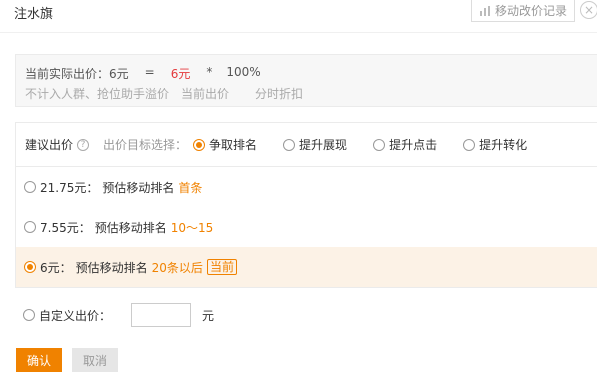 The height and width of the screenshot is (385, 597). Describe the element at coordinates (233, 145) in the screenshot. I see `target-option-label: 争取排名` at that location.